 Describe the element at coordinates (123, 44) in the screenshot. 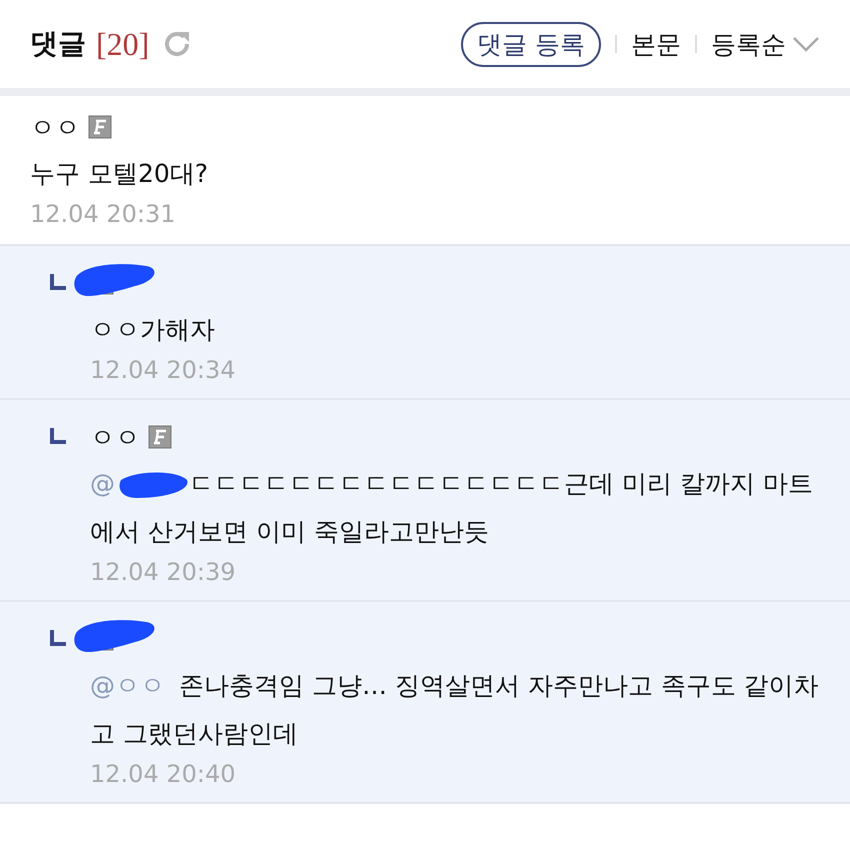

I see `comment-count: [20]` at that location.